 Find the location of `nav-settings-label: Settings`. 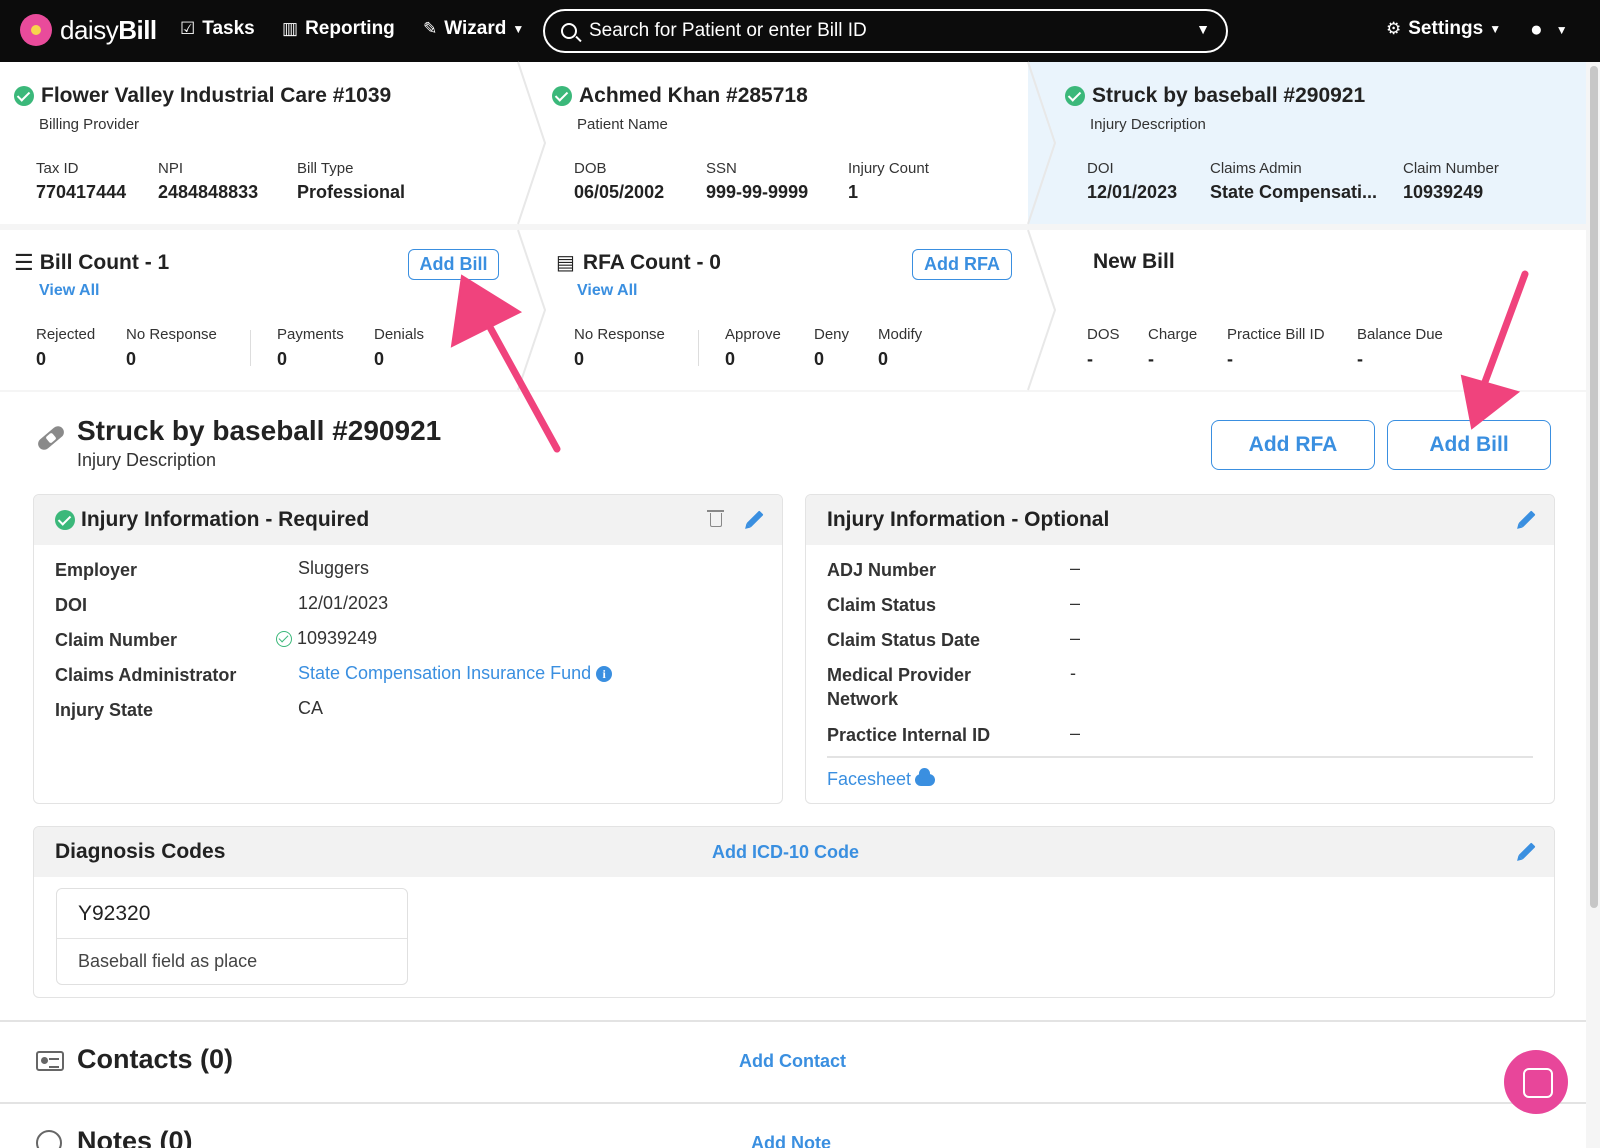

nav-settings-label: Settings is located at coordinates (1446, 28).